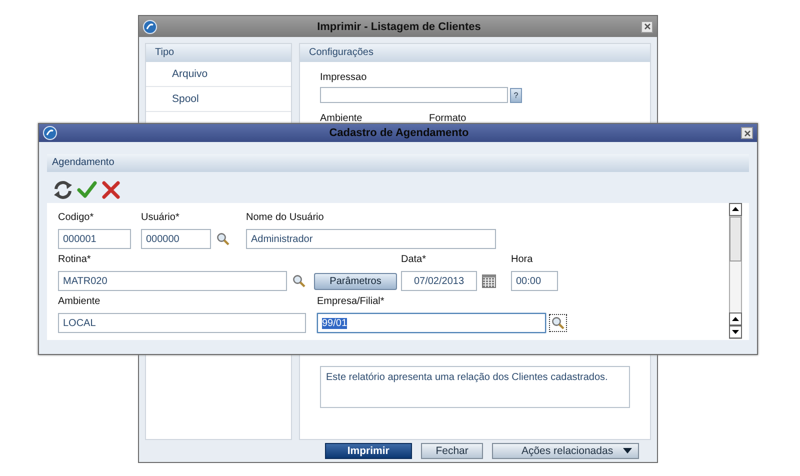 Image resolution: width=800 pixels, height=476 pixels. I want to click on cross-icon, so click(111, 190).